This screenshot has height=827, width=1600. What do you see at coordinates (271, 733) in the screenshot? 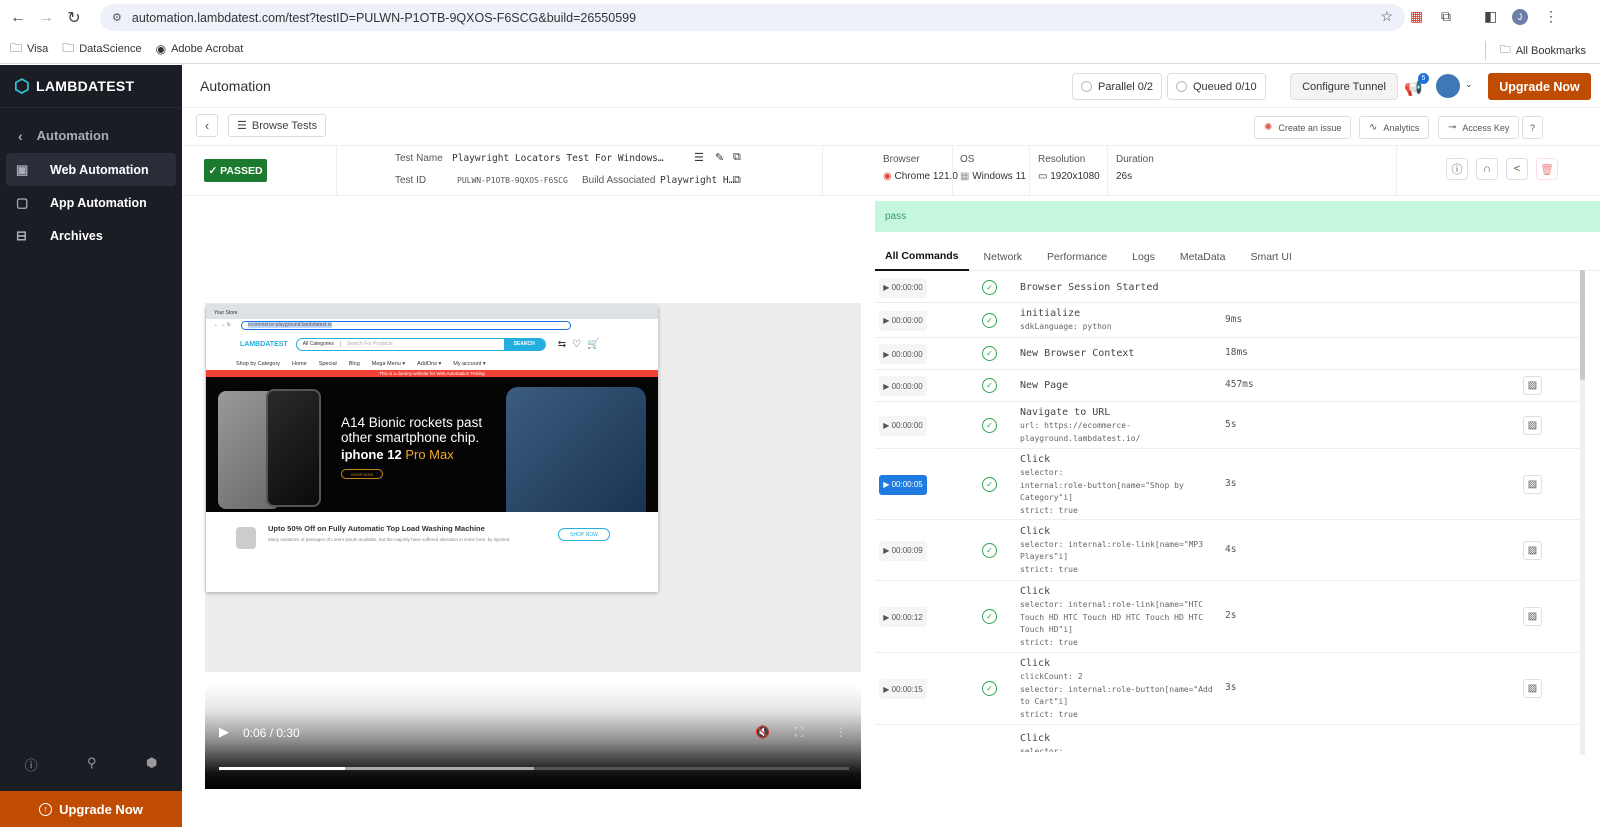
I see `video-time: 0:06 / 0:30` at bounding box center [271, 733].